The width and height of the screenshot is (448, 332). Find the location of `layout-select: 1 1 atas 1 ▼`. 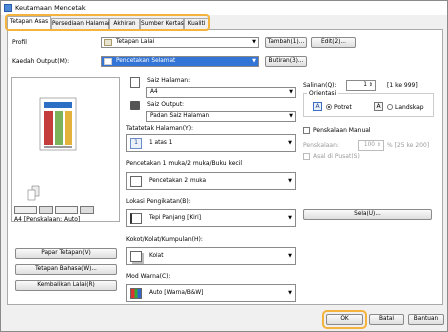

layout-select: 1 1 atas 1 ▼ is located at coordinates (211, 143).